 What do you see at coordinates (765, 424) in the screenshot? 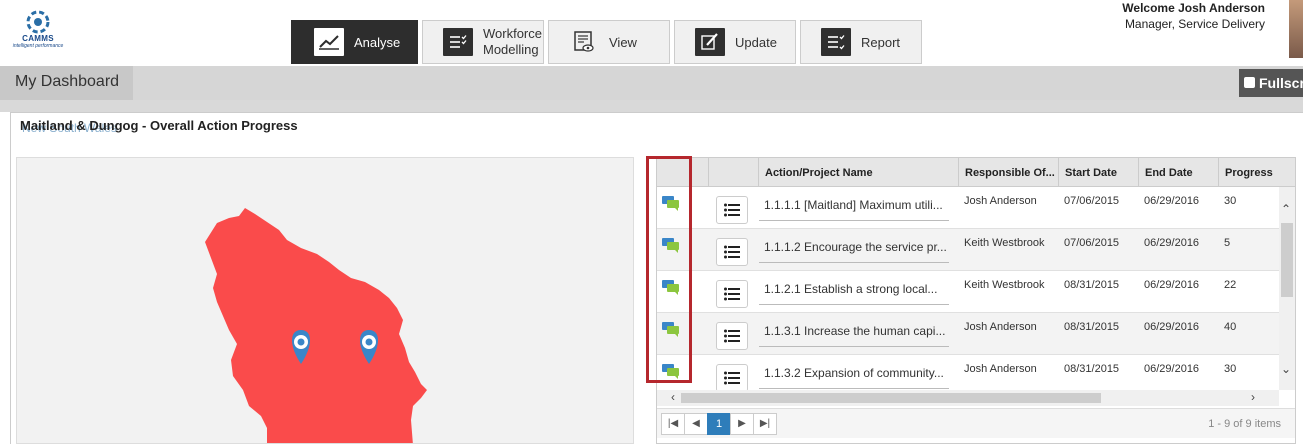
I see `last-page-button: ▶|` at bounding box center [765, 424].